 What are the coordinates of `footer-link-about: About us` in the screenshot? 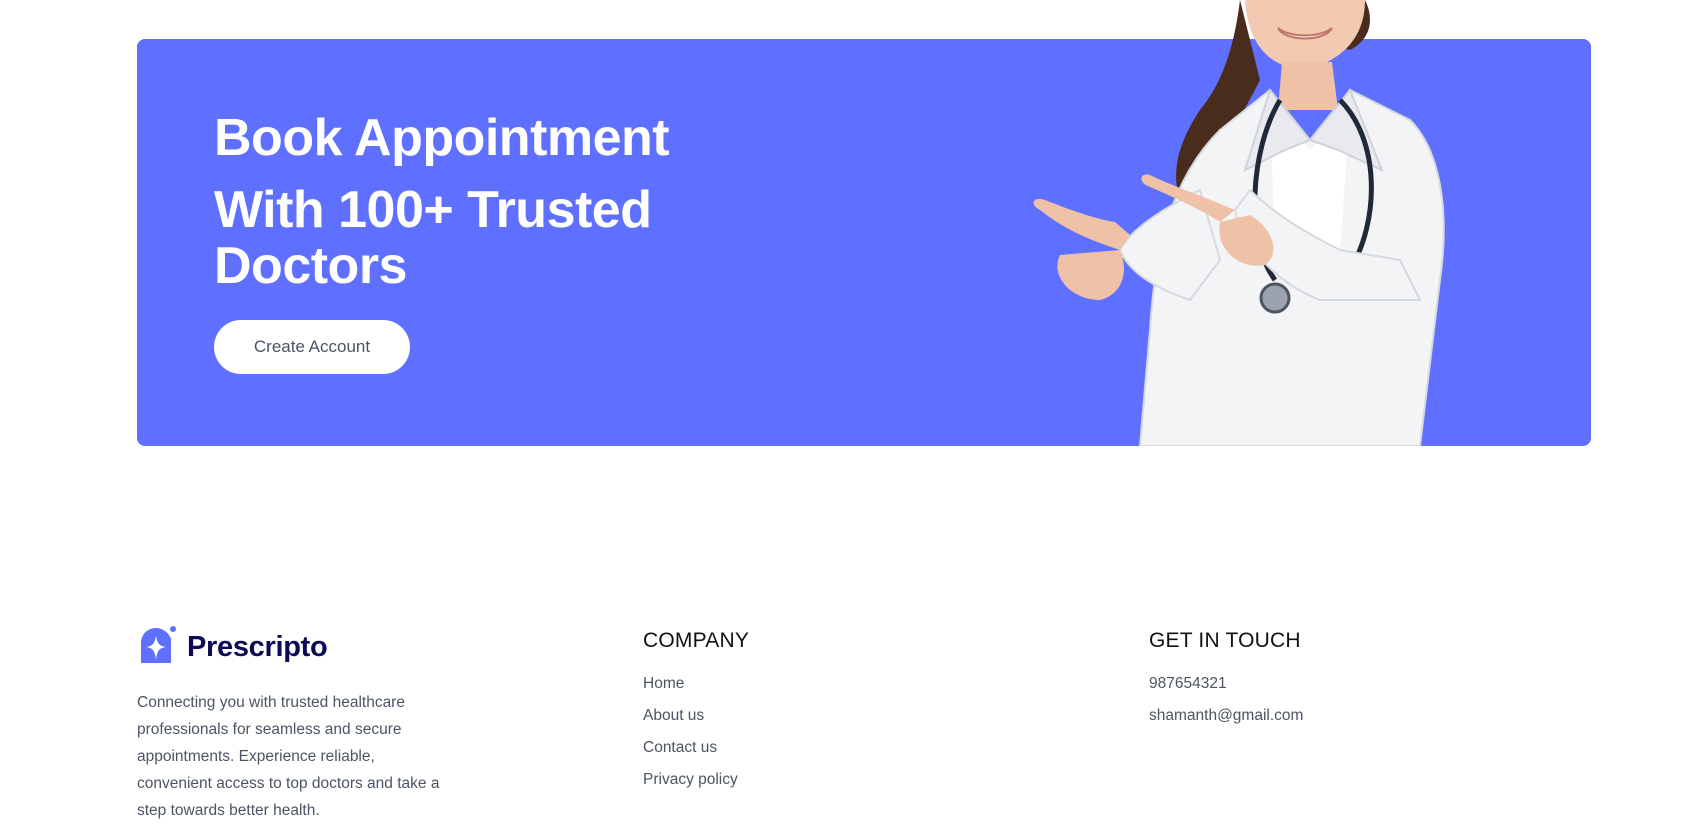 It's located at (696, 716).